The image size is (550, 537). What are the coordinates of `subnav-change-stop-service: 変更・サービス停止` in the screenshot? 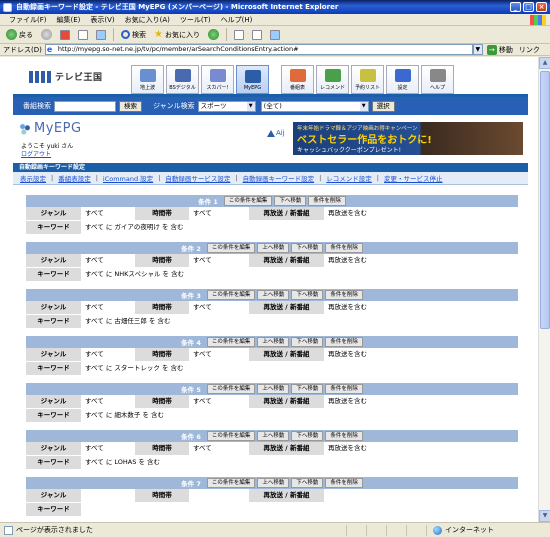 It's located at (413, 178).